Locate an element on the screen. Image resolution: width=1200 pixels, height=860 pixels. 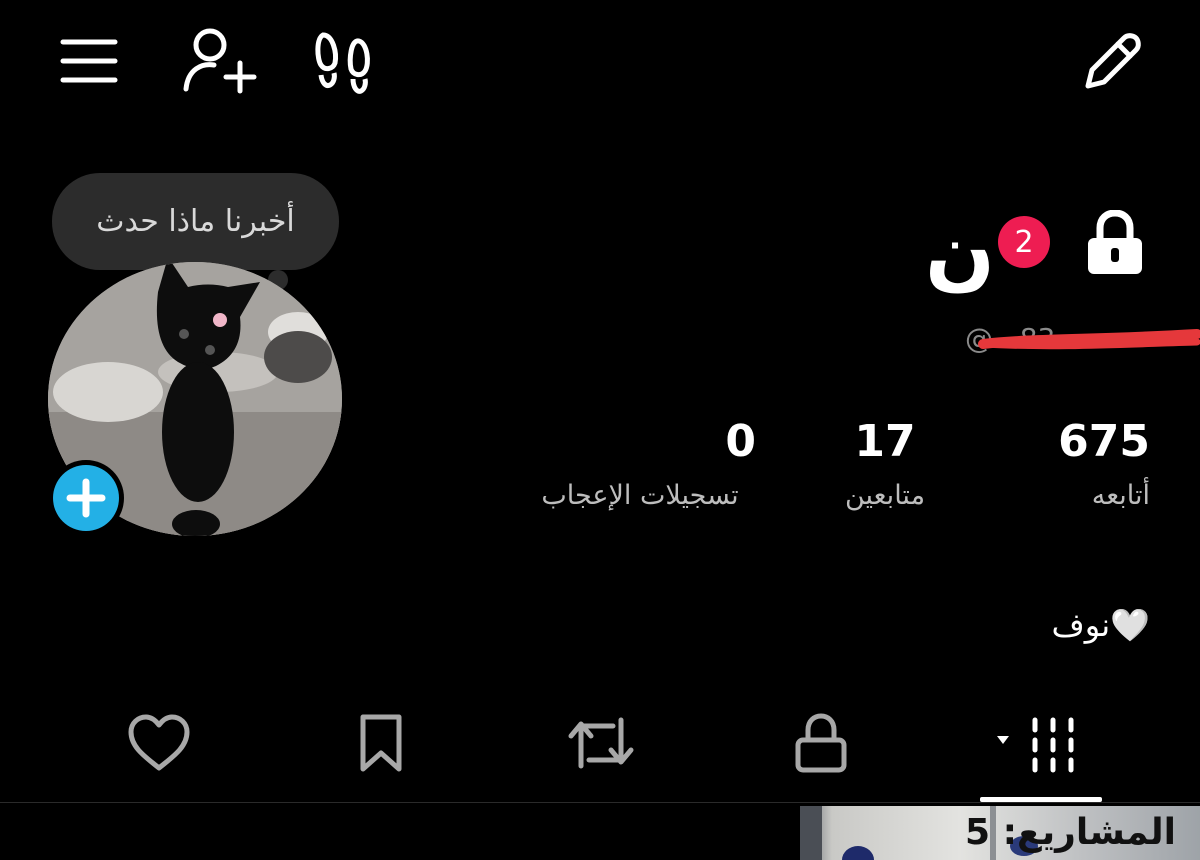
tab-reposts is located at coordinates (601, 743).